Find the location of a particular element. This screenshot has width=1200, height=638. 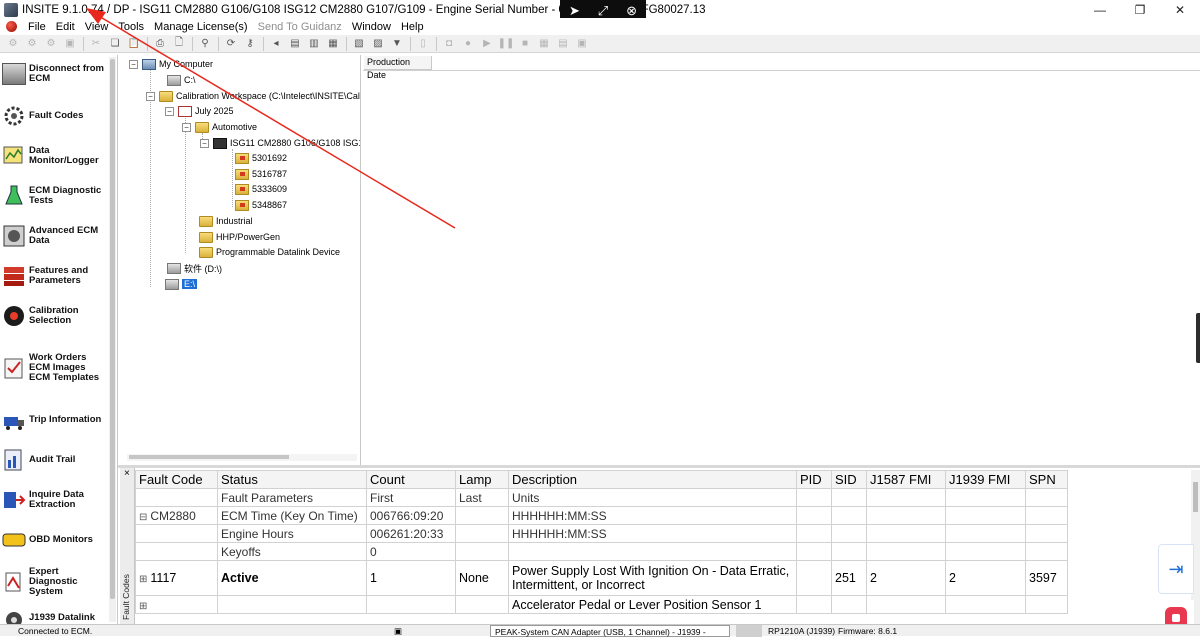

disconnect-tb-icon: ⚙ is located at coordinates (32, 44).